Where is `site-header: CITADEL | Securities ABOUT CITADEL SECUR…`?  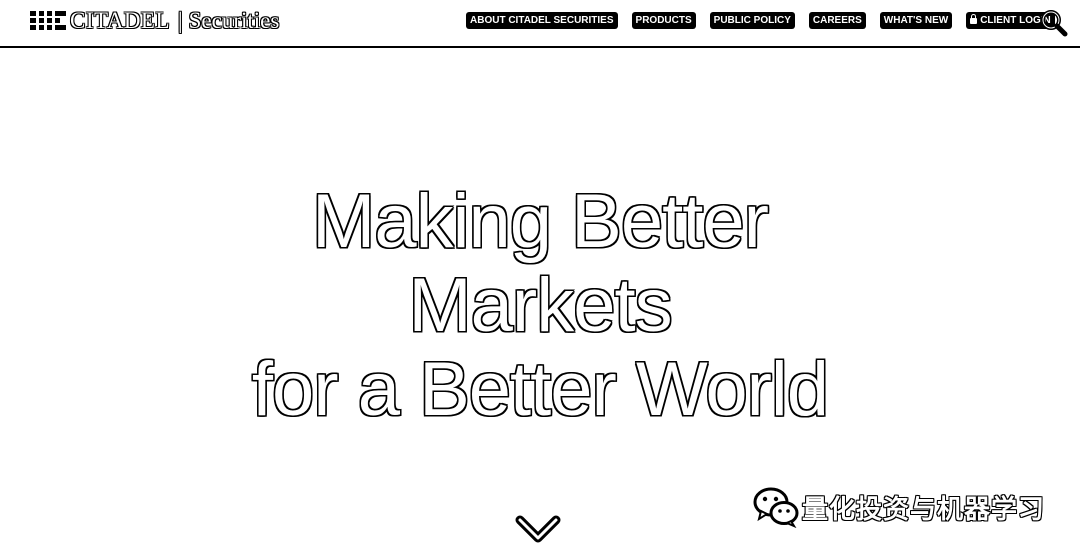 site-header: CITADEL | Securities ABOUT CITADEL SECUR… is located at coordinates (540, 23).